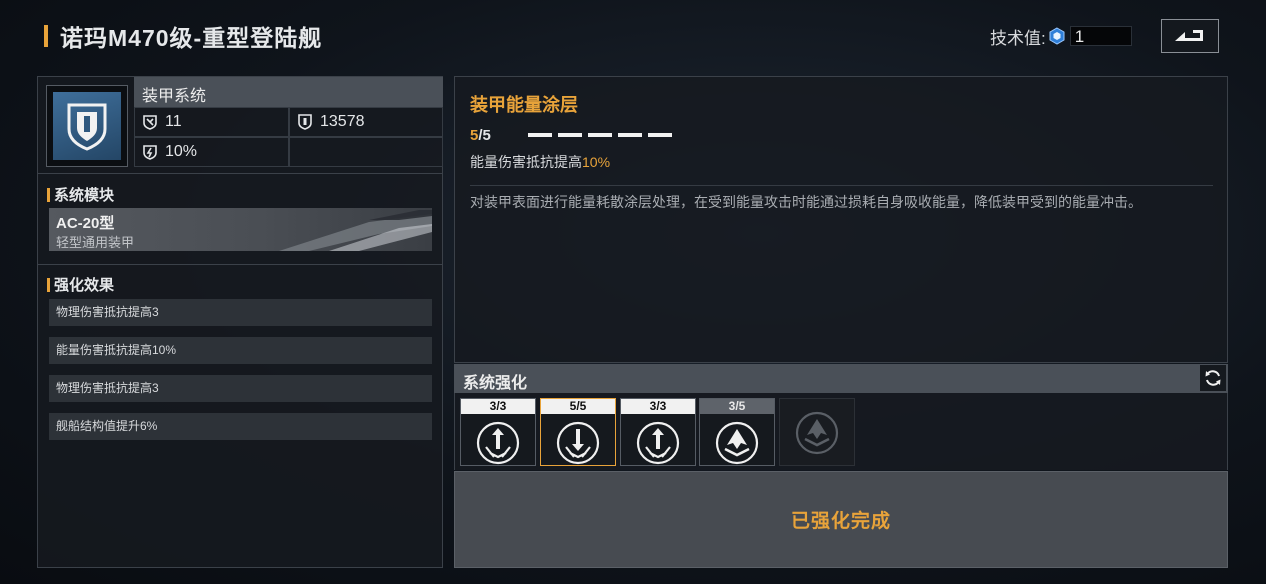 This screenshot has width=1266, height=584. Describe the element at coordinates (150, 122) in the screenshot. I see `physical-armor-icon` at that location.